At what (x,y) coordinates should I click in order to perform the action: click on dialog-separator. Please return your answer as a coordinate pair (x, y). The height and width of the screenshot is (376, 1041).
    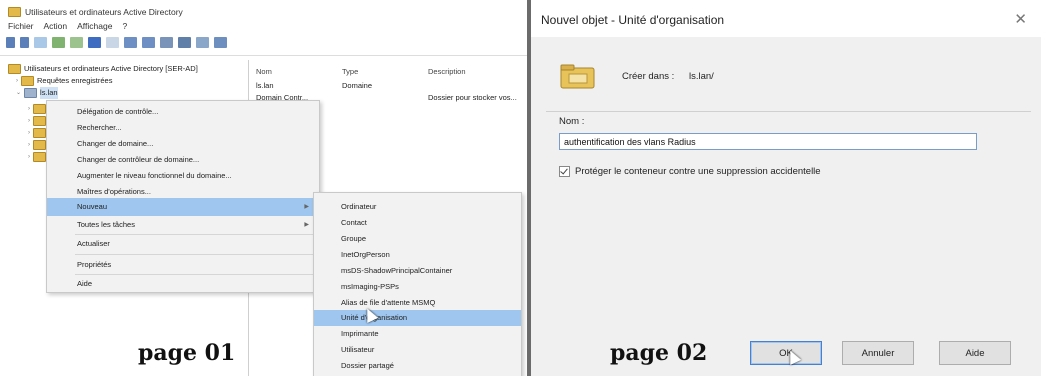
    Looking at the image, I should click on (788, 111).